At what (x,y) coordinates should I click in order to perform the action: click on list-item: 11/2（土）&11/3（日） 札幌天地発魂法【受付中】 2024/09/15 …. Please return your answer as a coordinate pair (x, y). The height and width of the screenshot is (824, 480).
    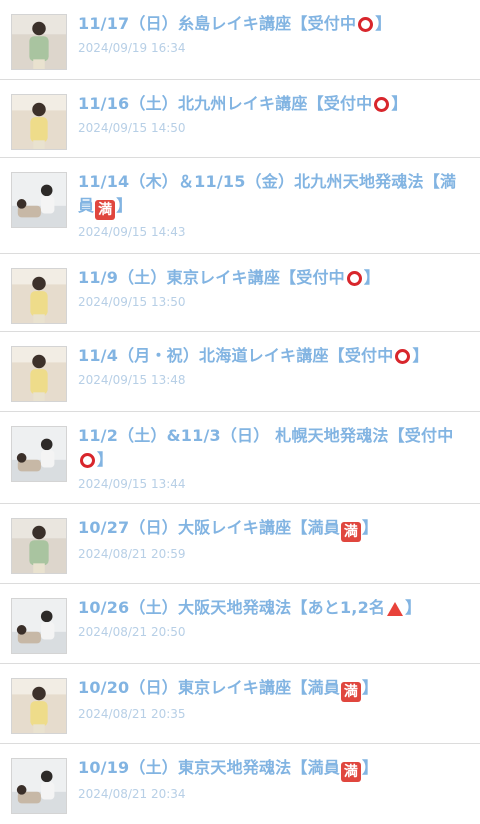
    Looking at the image, I should click on (240, 458).